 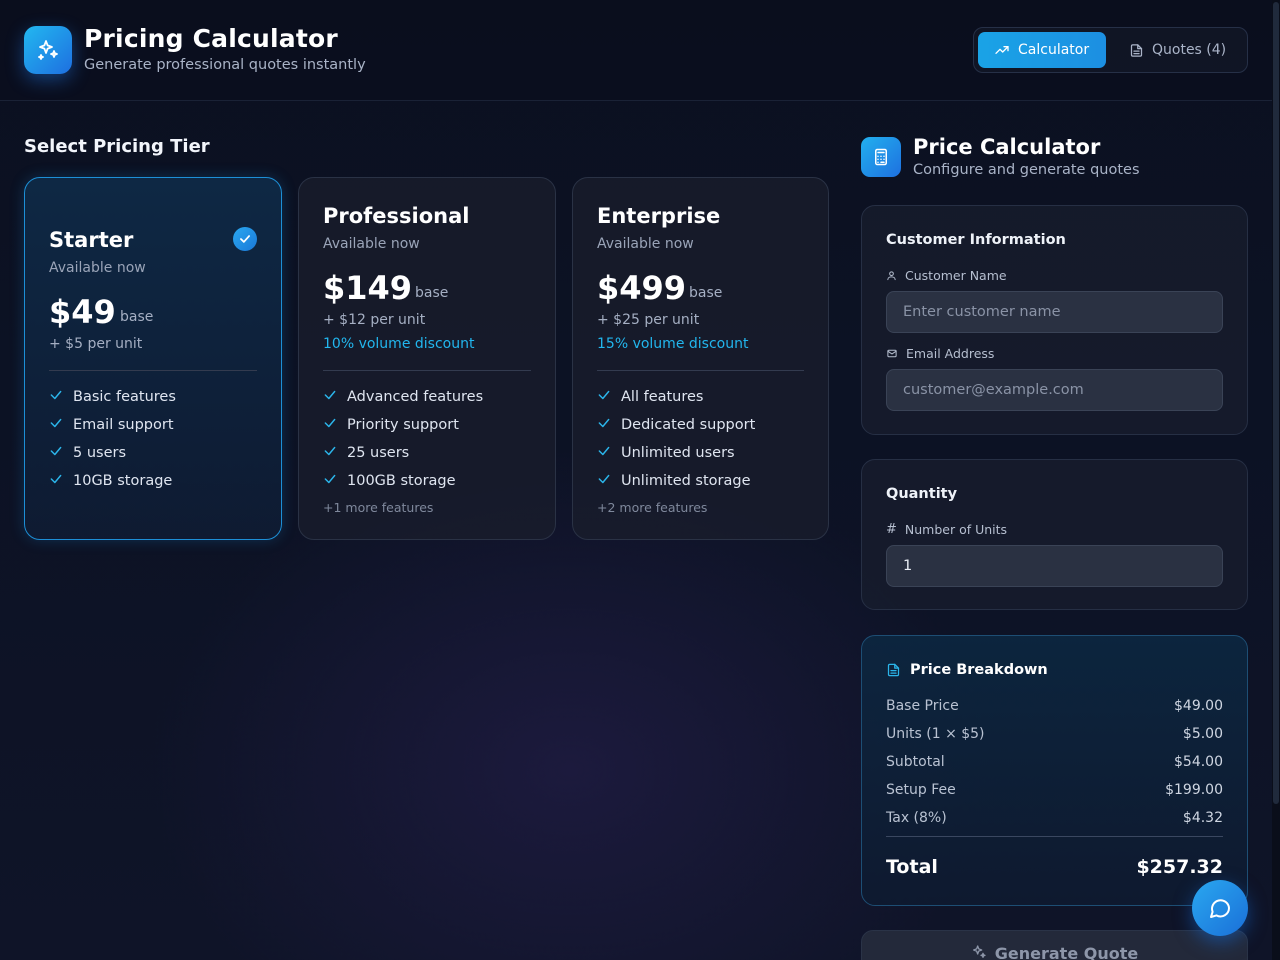 I want to click on breakdown-row: Subtotal $54.00, so click(x=1054, y=762).